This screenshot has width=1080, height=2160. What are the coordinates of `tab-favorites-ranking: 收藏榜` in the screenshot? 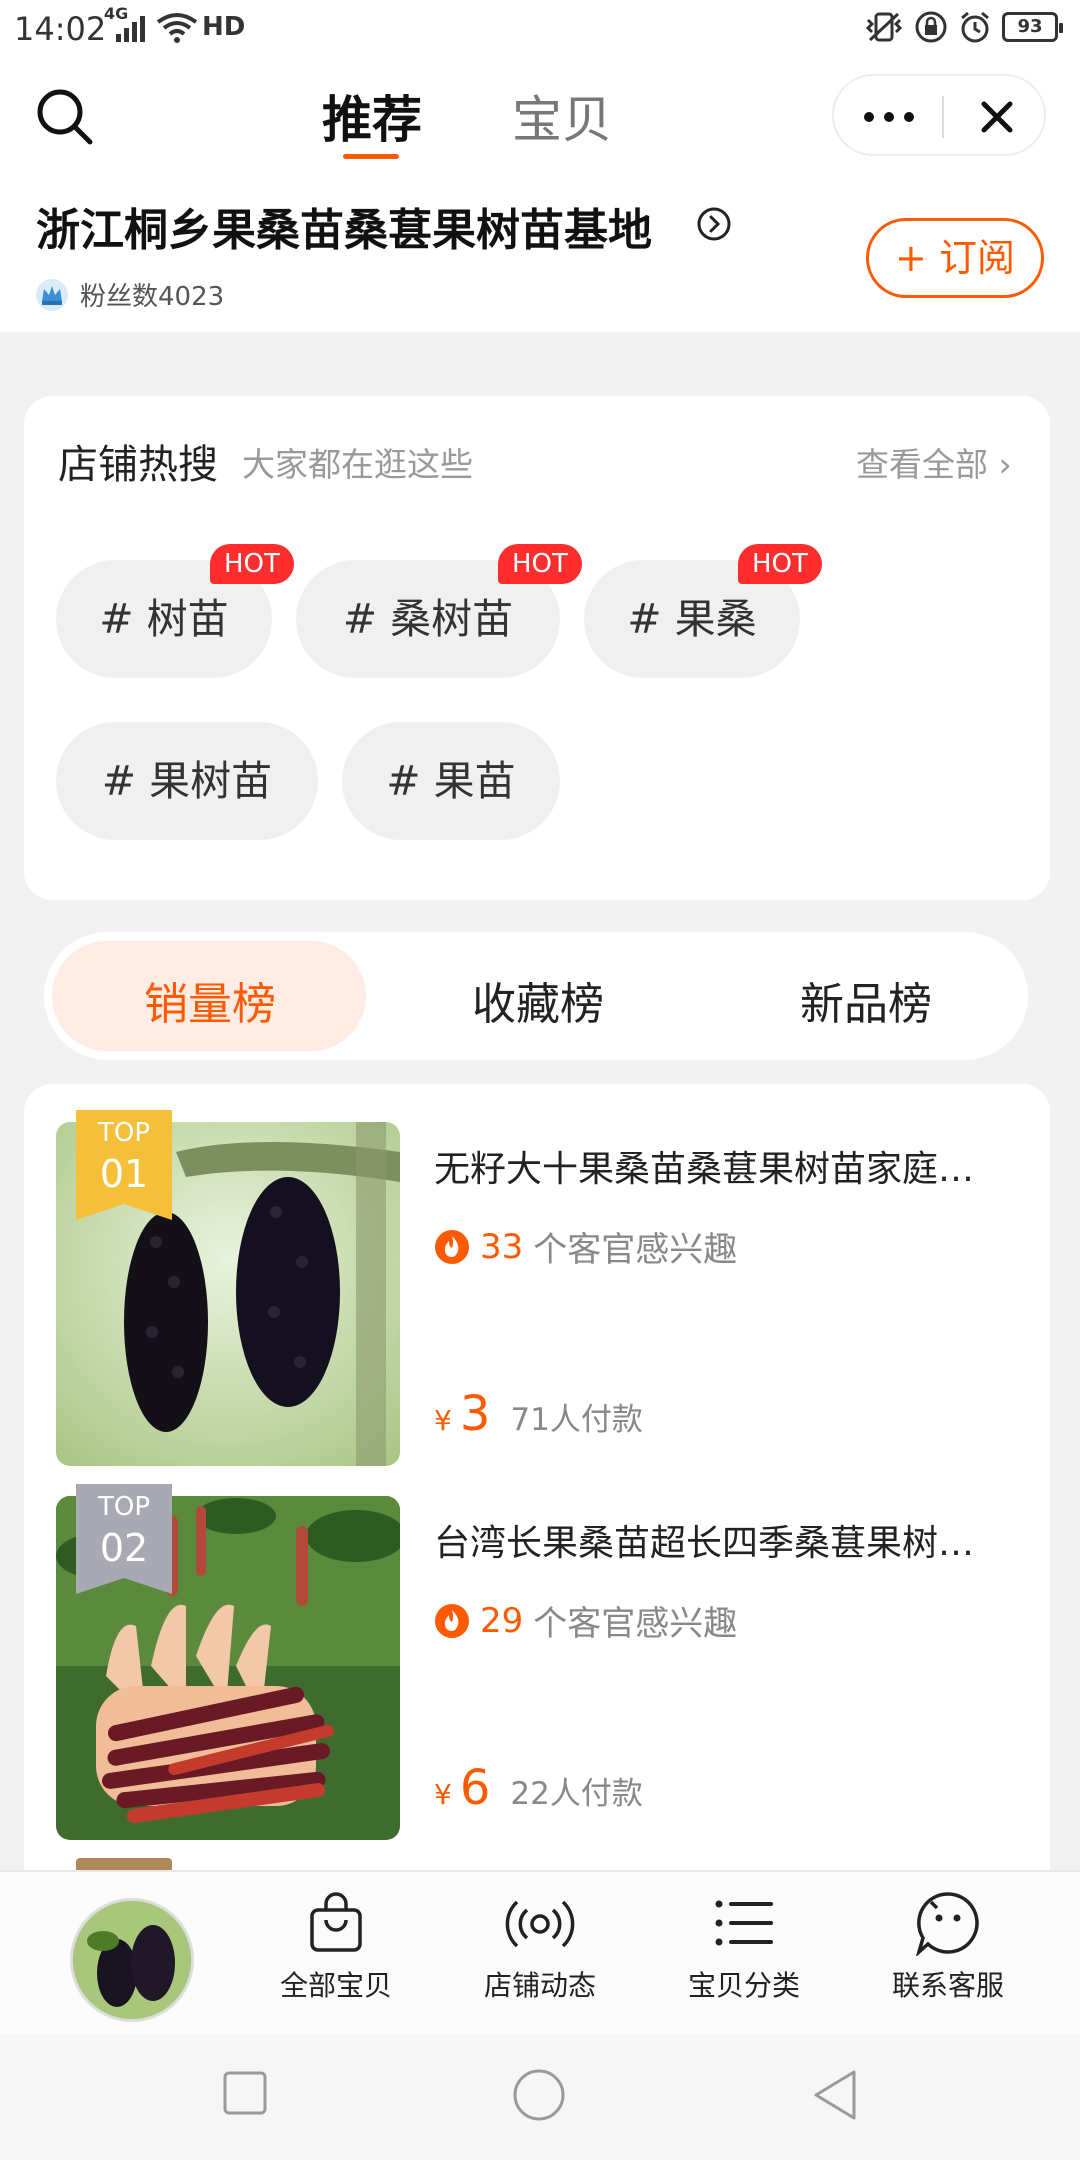 It's located at (538, 1000).